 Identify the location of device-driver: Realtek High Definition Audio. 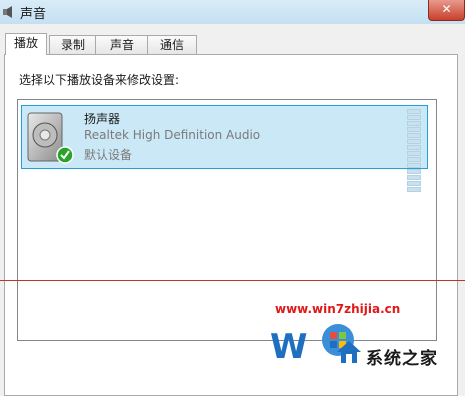
(172, 135).